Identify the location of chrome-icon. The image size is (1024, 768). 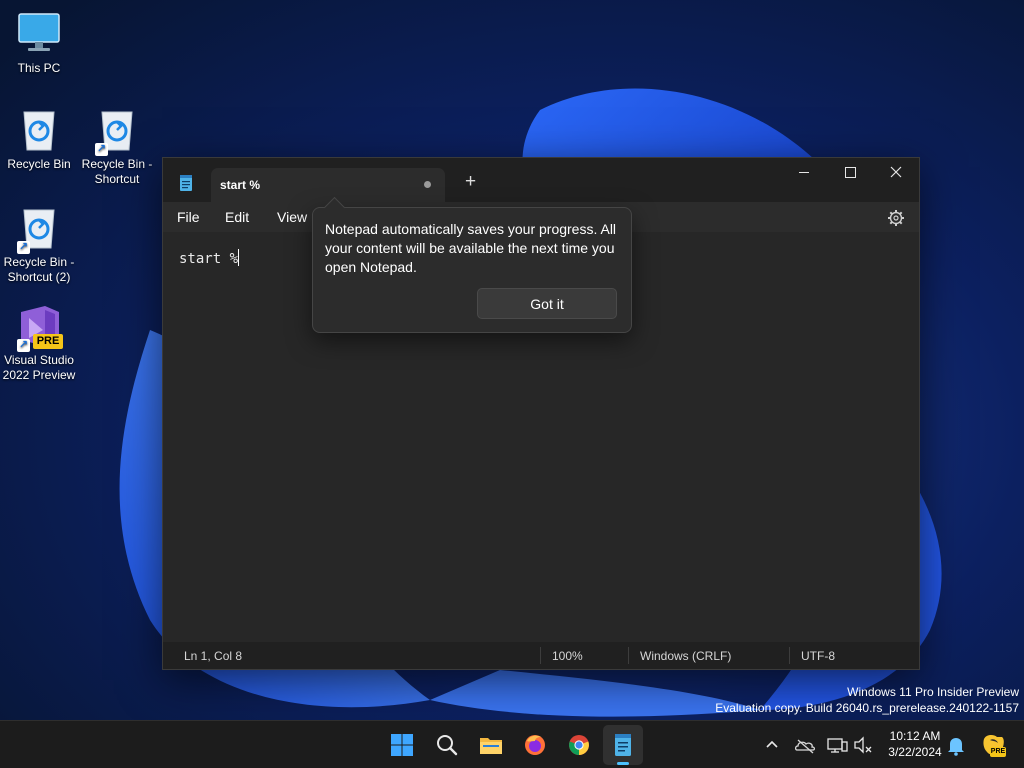
(579, 745).